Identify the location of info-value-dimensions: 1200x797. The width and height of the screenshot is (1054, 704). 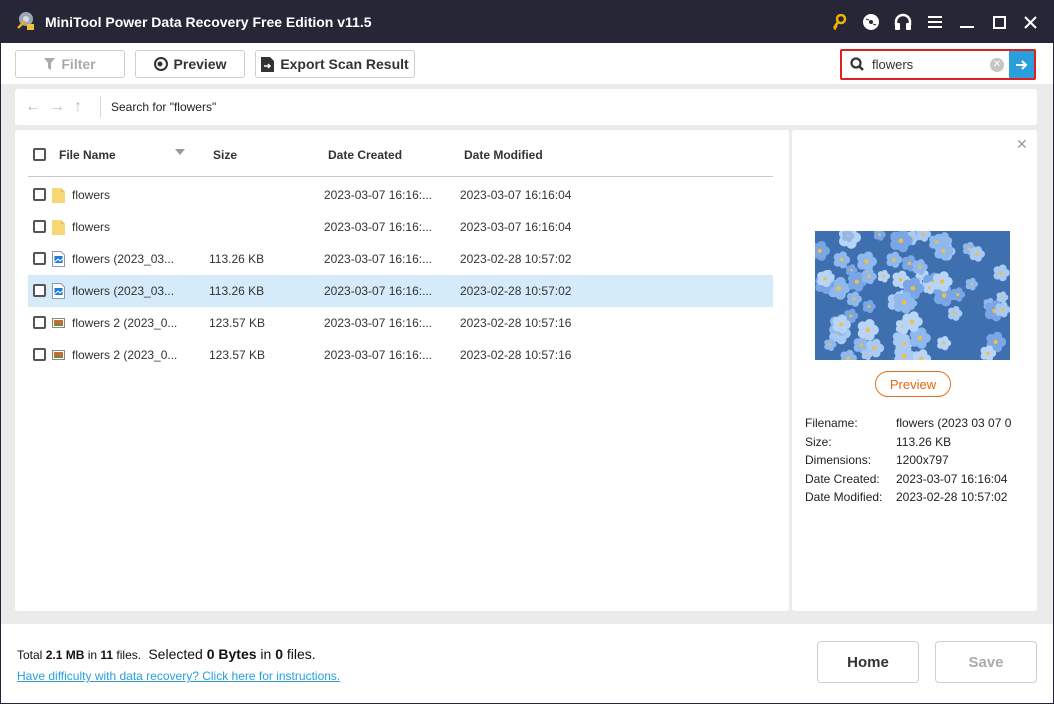
(922, 460).